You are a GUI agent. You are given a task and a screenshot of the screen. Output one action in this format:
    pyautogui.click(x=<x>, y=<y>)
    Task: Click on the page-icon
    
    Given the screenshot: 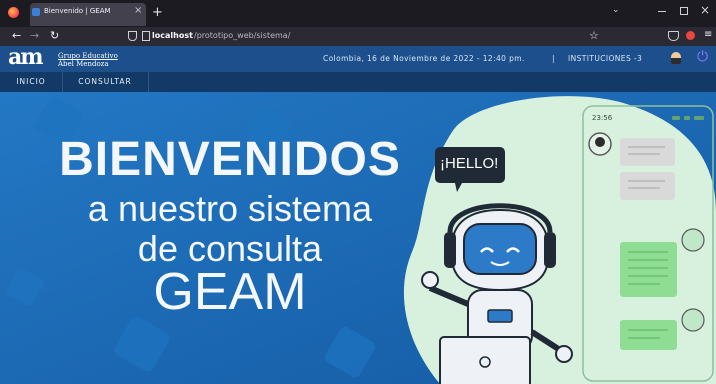 What is the action you would take?
    pyautogui.click(x=146, y=36)
    